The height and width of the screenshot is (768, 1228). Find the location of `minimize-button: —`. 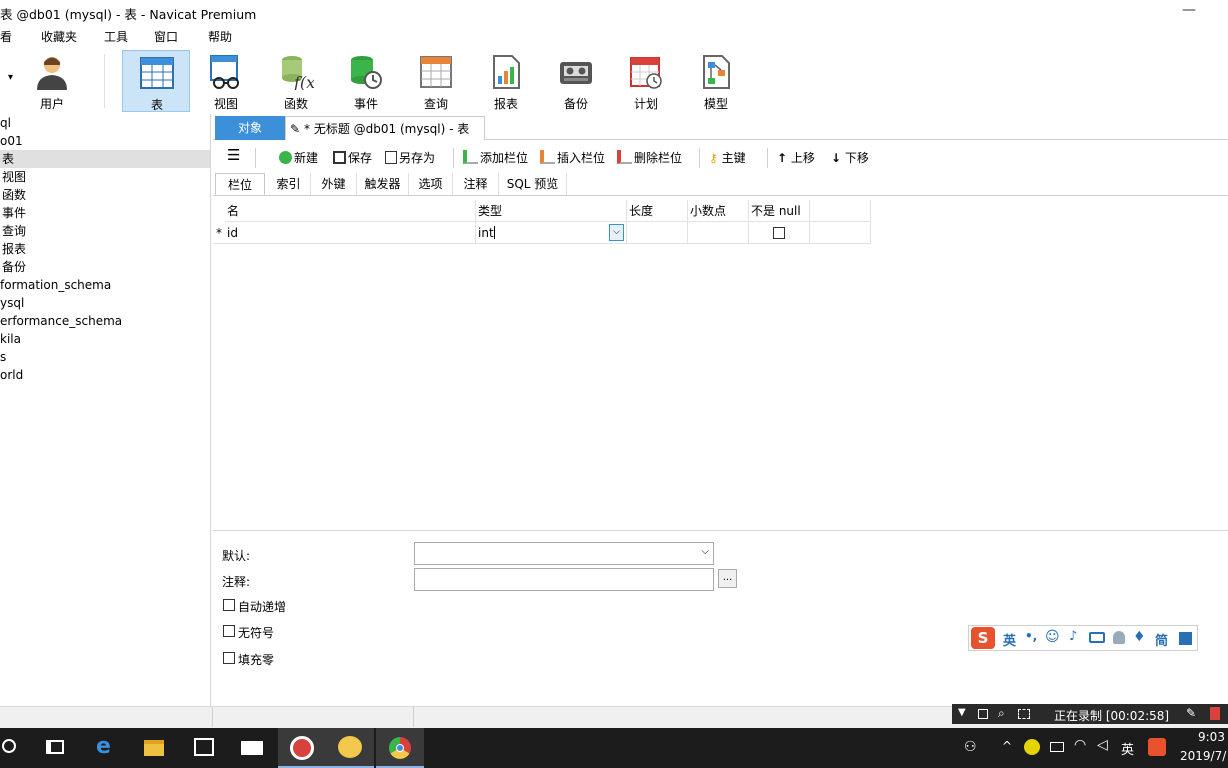

minimize-button: — is located at coordinates (1189, 10).